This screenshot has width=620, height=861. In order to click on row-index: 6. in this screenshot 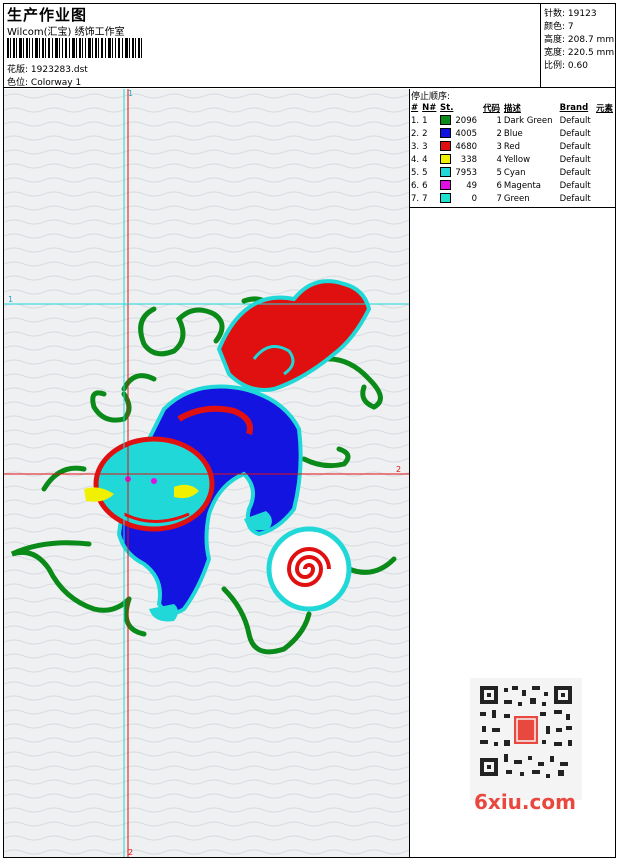, I will do `click(415, 185)`.